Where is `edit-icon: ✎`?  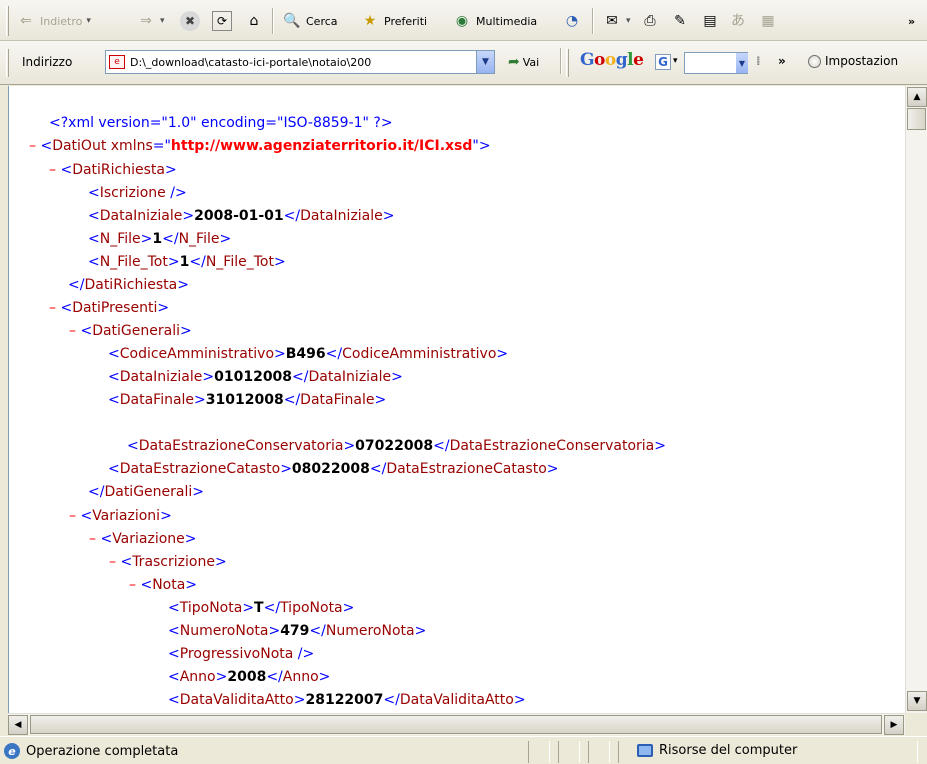 edit-icon: ✎ is located at coordinates (680, 21).